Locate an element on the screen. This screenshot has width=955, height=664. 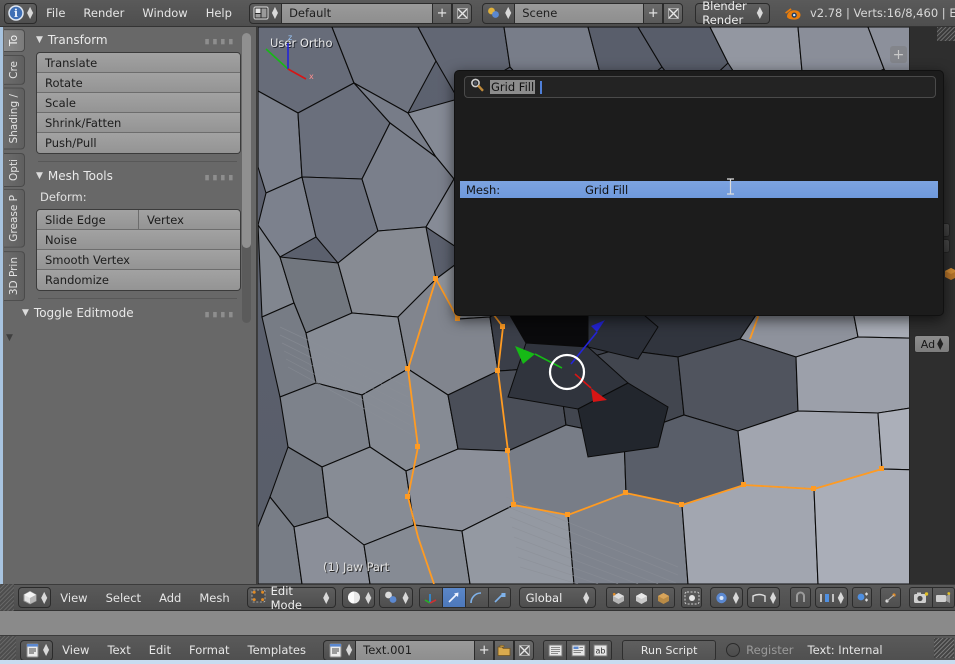
syntax-highlight-icon: ab is located at coordinates (601, 650).